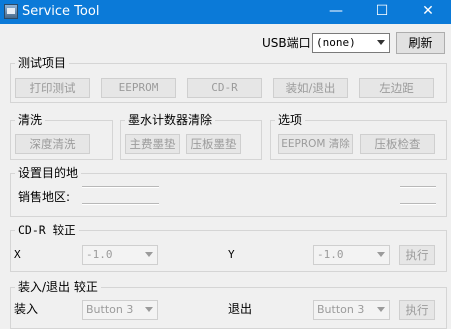 This screenshot has height=329, width=451. Describe the element at coordinates (47, 230) in the screenshot. I see `cdr-calibration-title: CD-R 较正` at that location.